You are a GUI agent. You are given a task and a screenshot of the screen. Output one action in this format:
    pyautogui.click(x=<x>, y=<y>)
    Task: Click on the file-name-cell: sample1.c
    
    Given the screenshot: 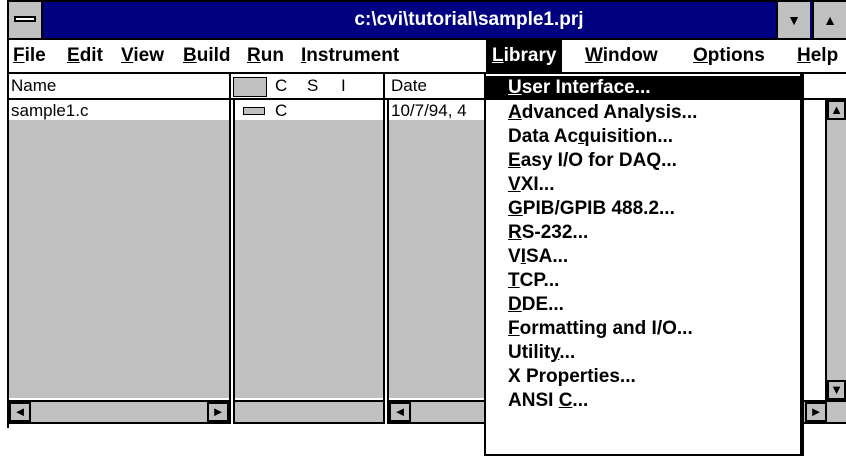 What is the action you would take?
    pyautogui.click(x=49, y=111)
    